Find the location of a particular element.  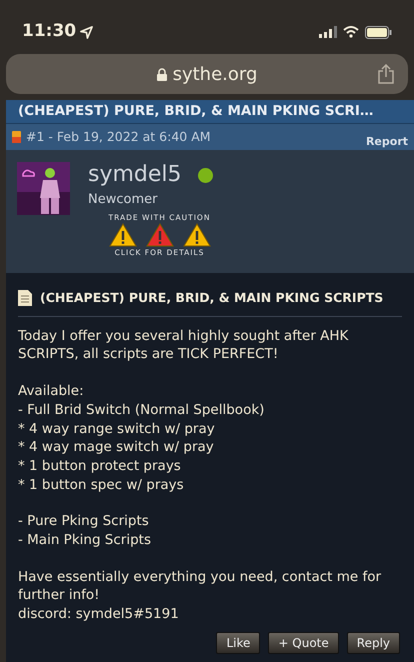

document-icon is located at coordinates (25, 298).